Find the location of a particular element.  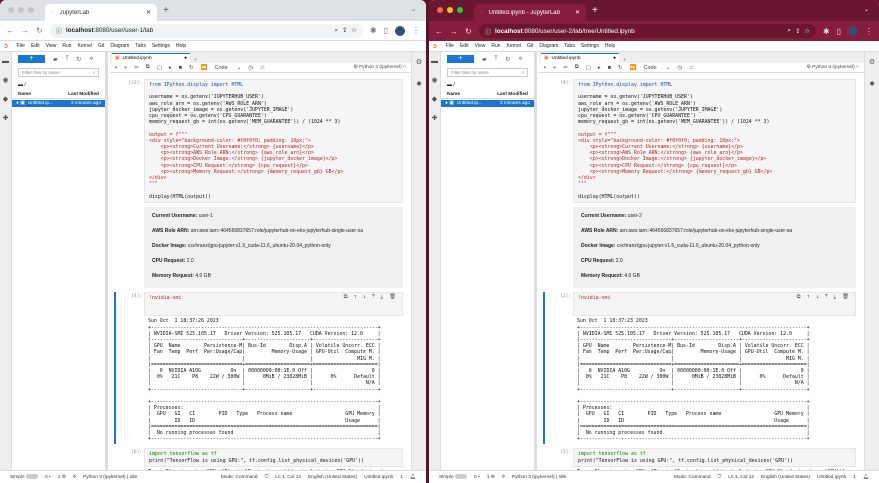

breadcrumb: ▬ / is located at coordinates (58, 85).